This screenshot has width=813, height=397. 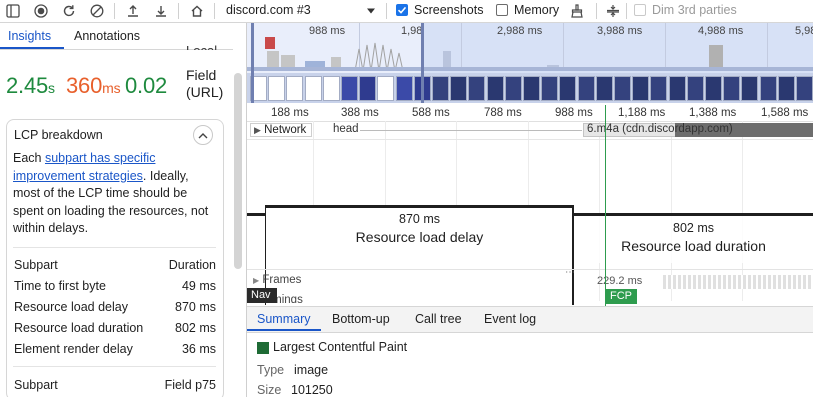 I want to click on upload-icon, so click(x=133, y=11).